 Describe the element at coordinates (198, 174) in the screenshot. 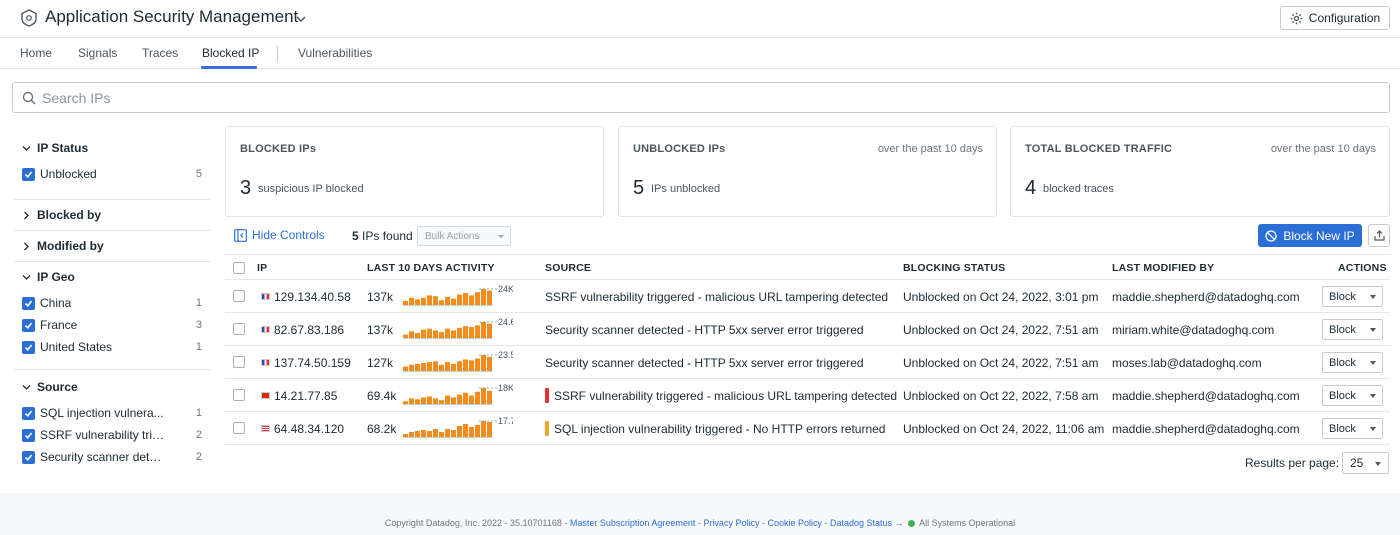

I see `facet-item-count: 5` at that location.